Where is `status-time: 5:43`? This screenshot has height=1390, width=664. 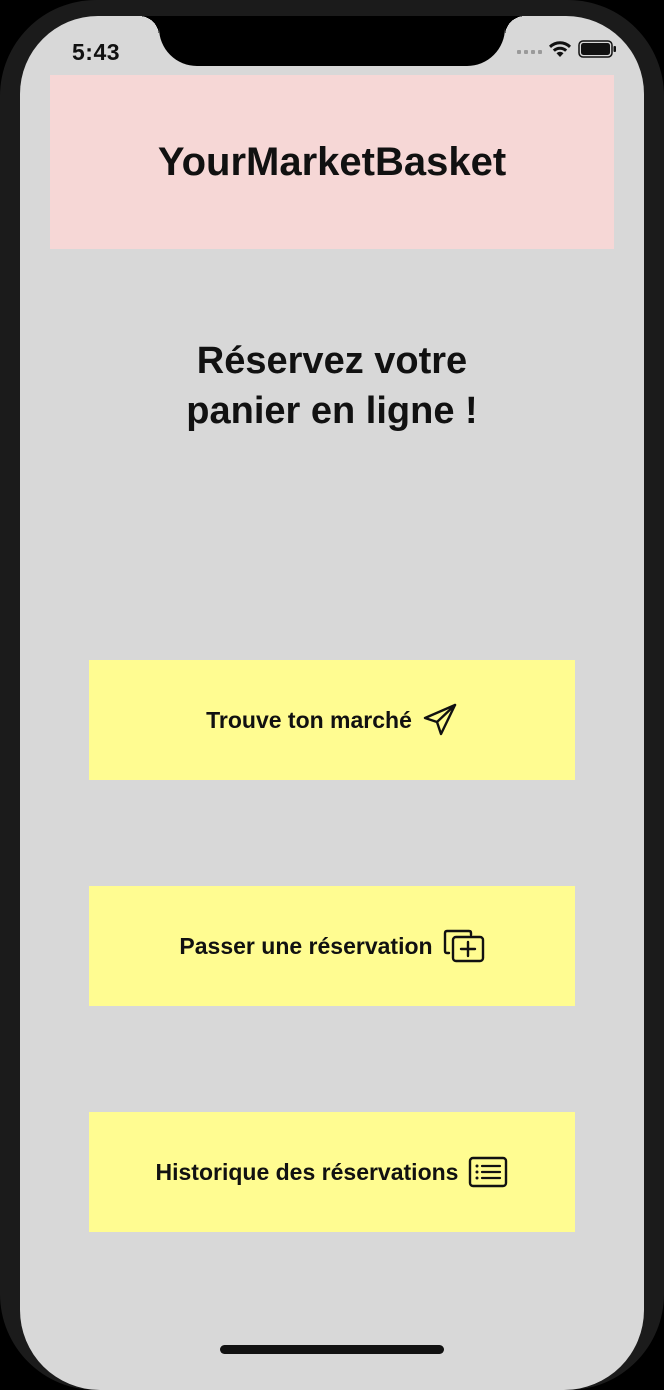
status-time: 5:43 is located at coordinates (96, 52).